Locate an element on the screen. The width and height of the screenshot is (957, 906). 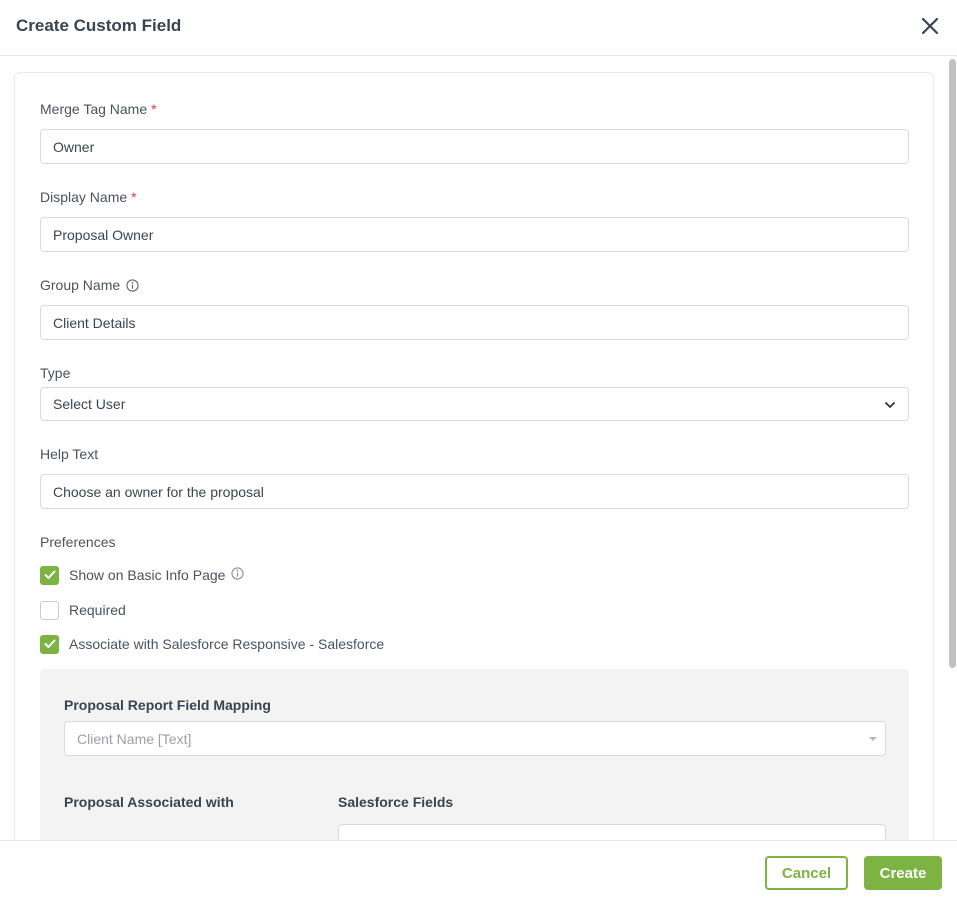
chevron-down-icon is located at coordinates (890, 406).